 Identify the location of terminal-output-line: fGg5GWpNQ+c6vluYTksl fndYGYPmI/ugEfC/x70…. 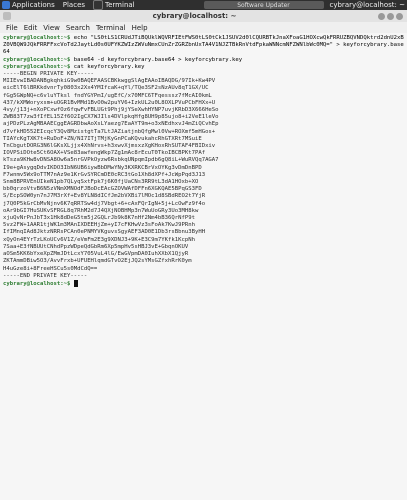
(107, 95).